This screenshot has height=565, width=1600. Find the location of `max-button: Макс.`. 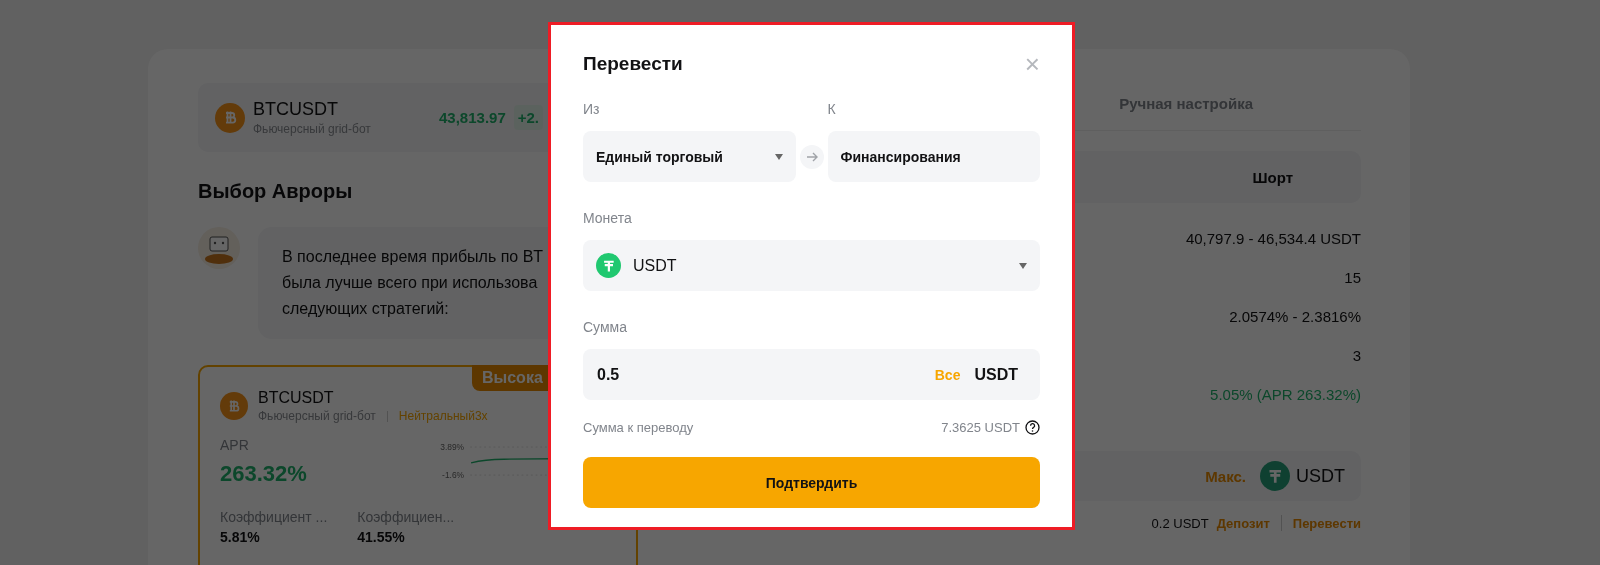

max-button: Макс. is located at coordinates (1225, 476).